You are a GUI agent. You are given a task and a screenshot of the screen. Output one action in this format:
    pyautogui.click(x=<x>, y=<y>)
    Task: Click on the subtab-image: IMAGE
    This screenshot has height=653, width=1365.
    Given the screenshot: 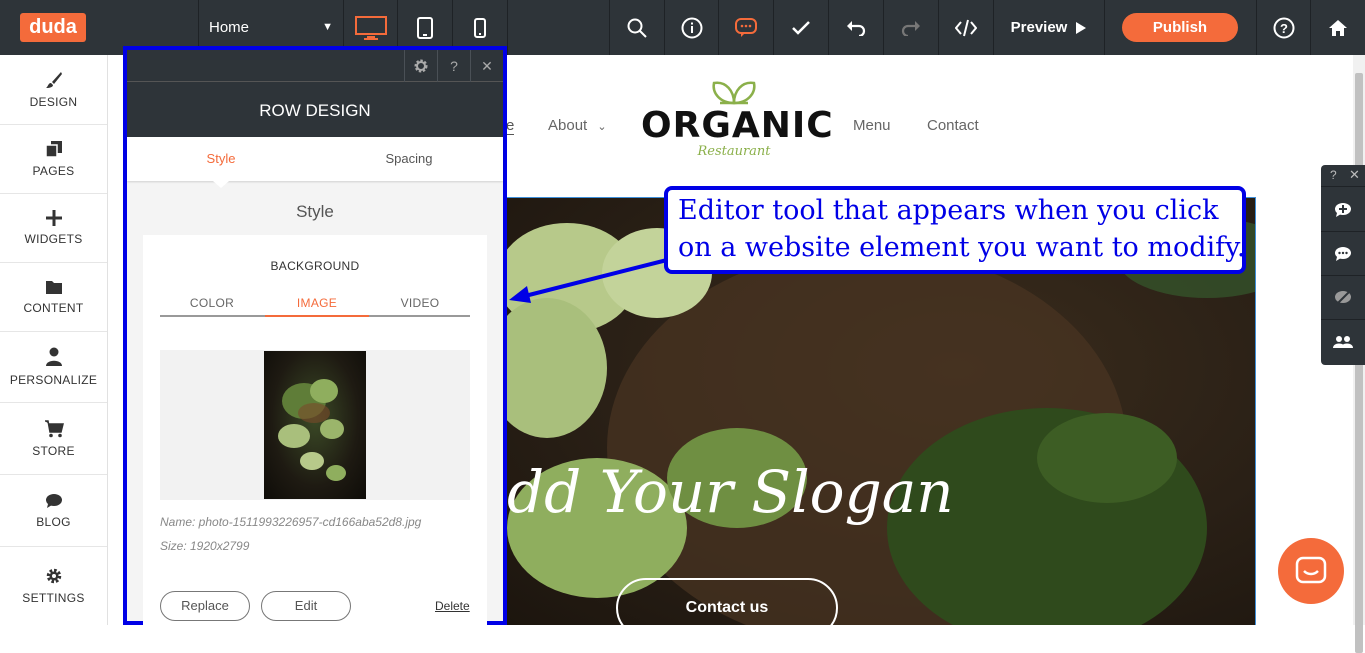 What is the action you would take?
    pyautogui.click(x=317, y=303)
    